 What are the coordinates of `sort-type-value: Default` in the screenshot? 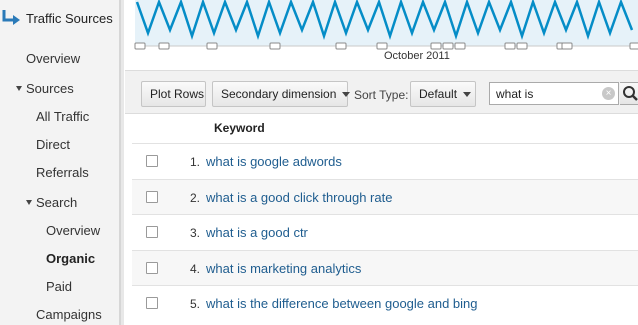 It's located at (438, 94).